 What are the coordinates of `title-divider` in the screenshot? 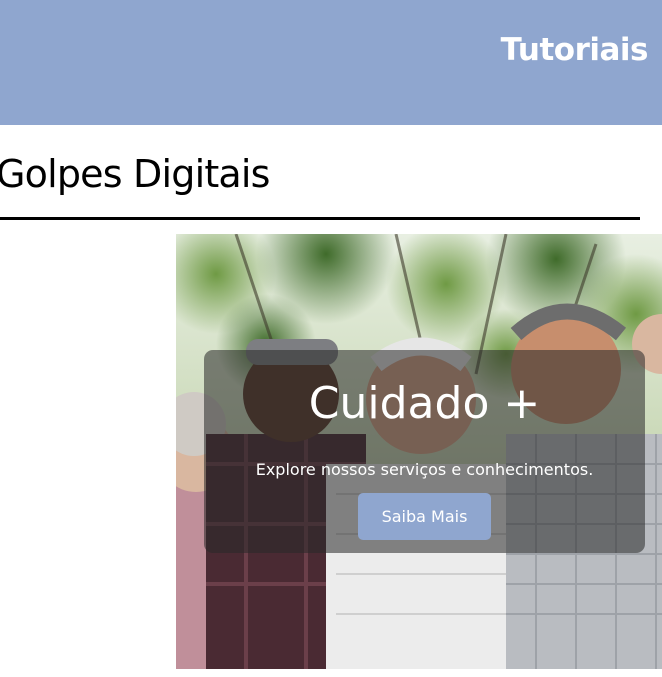 It's located at (320, 218).